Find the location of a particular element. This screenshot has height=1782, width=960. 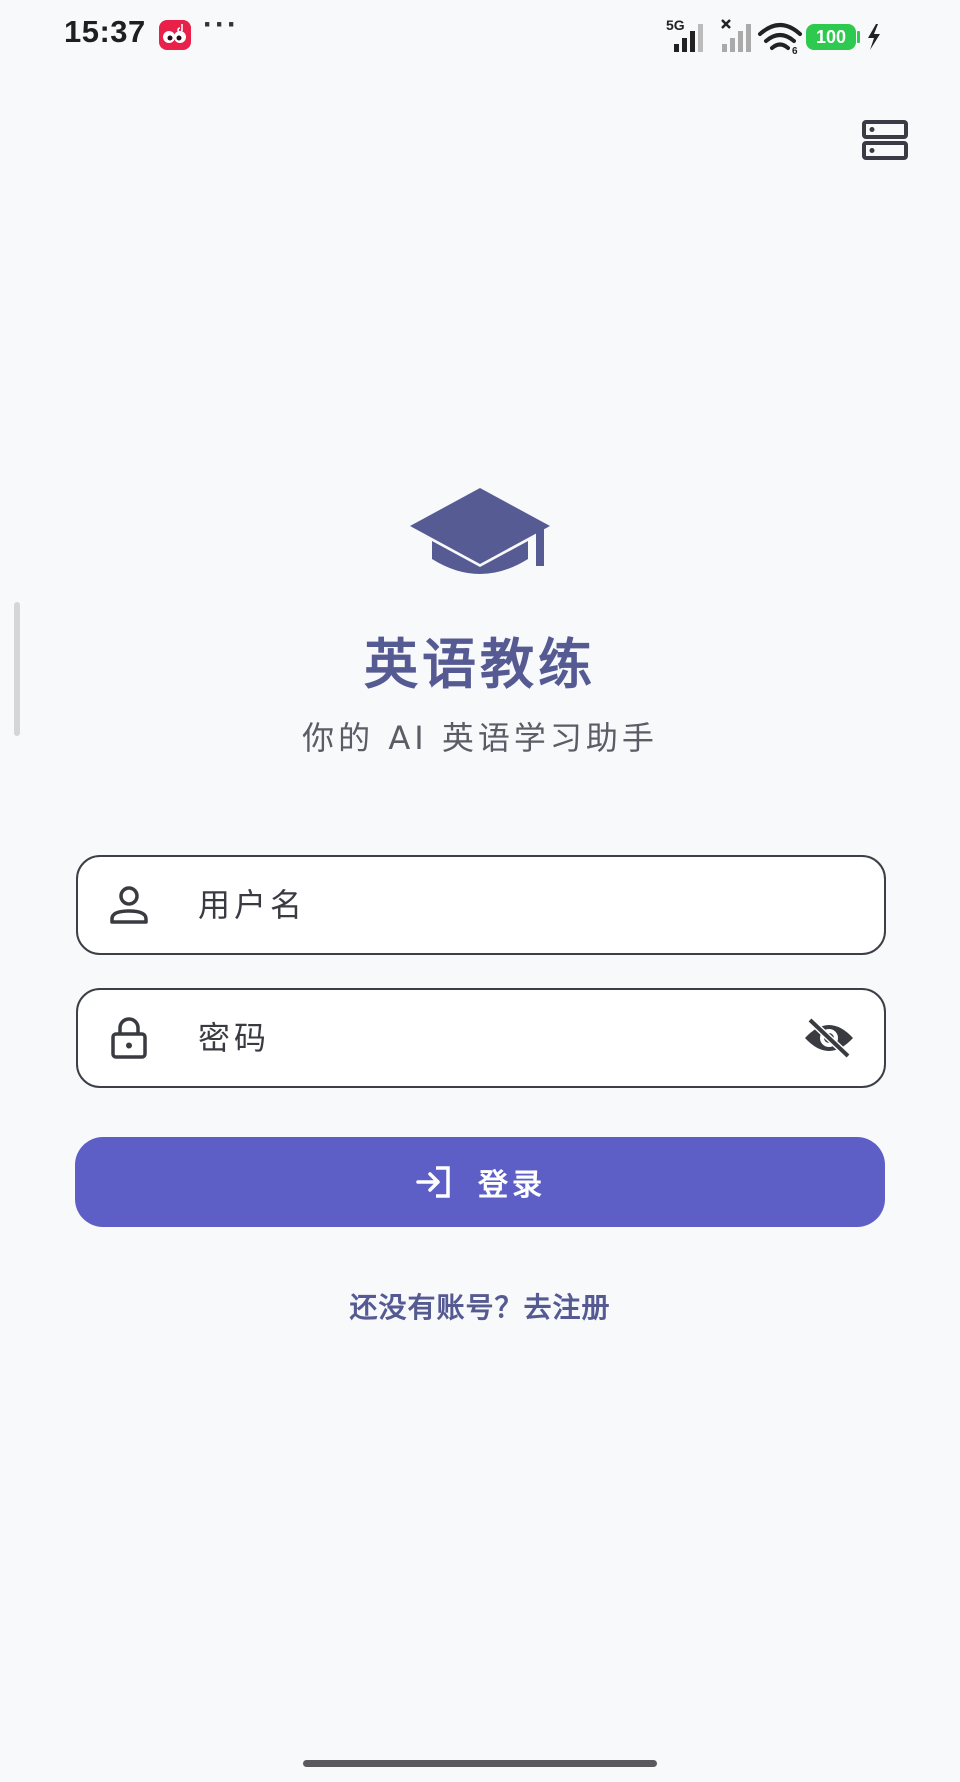

password-input is located at coordinates (478, 1038).